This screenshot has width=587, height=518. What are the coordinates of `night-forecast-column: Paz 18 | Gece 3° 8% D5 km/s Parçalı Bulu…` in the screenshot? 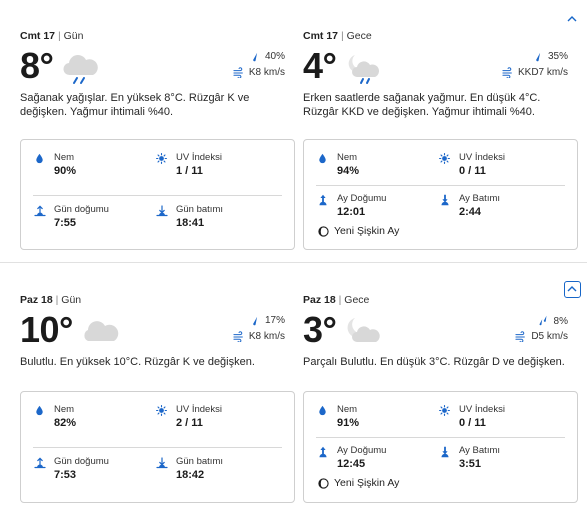 It's located at (440, 331).